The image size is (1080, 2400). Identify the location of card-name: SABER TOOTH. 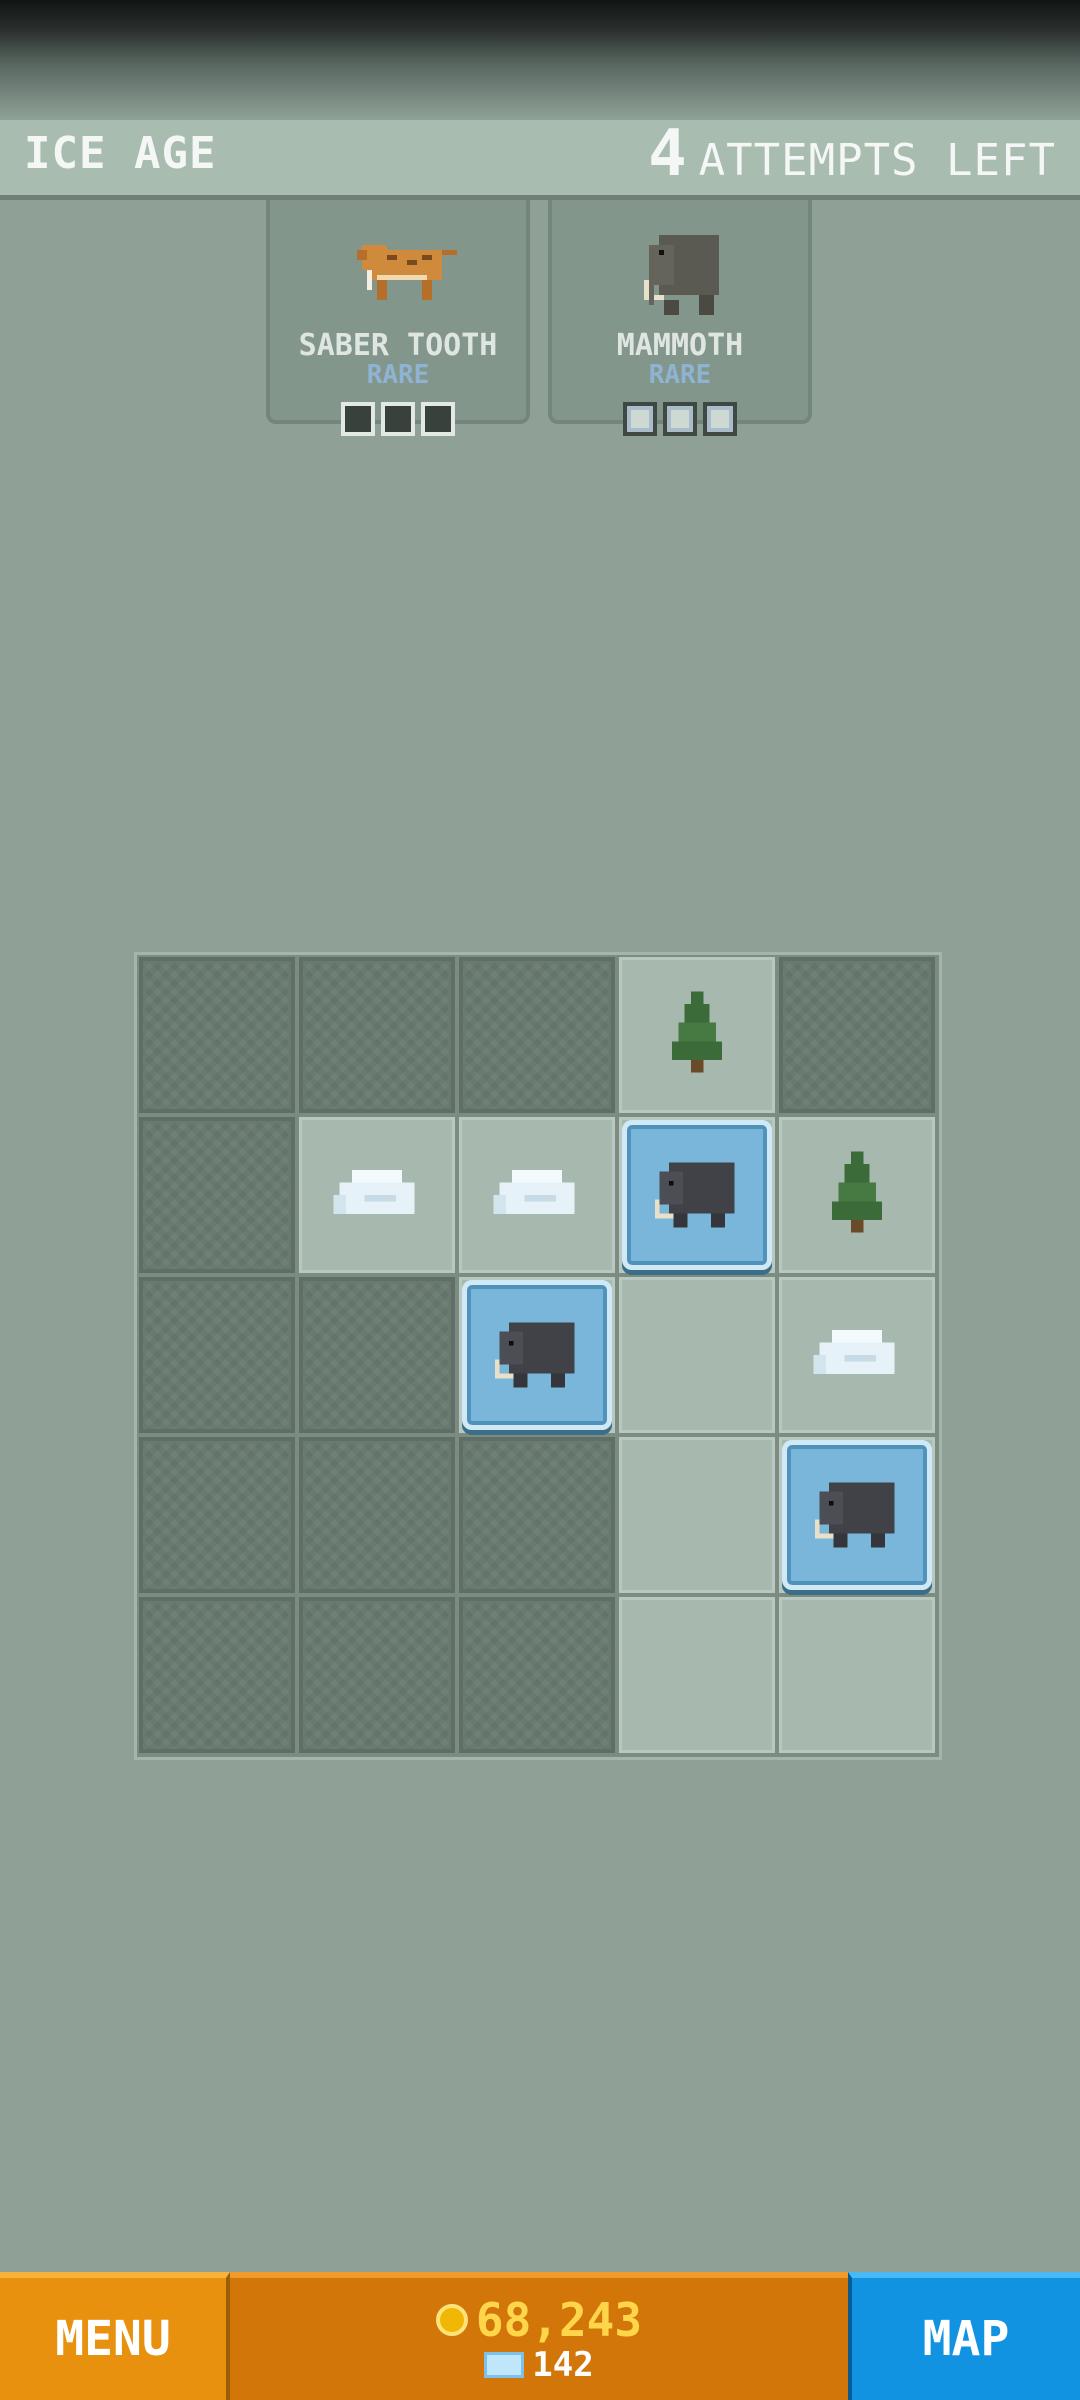
(398, 345).